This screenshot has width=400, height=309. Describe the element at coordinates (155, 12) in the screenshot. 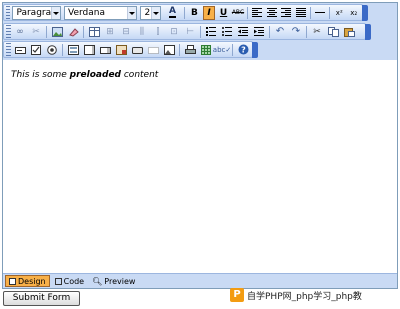

I see `chevron-down-icon` at that location.